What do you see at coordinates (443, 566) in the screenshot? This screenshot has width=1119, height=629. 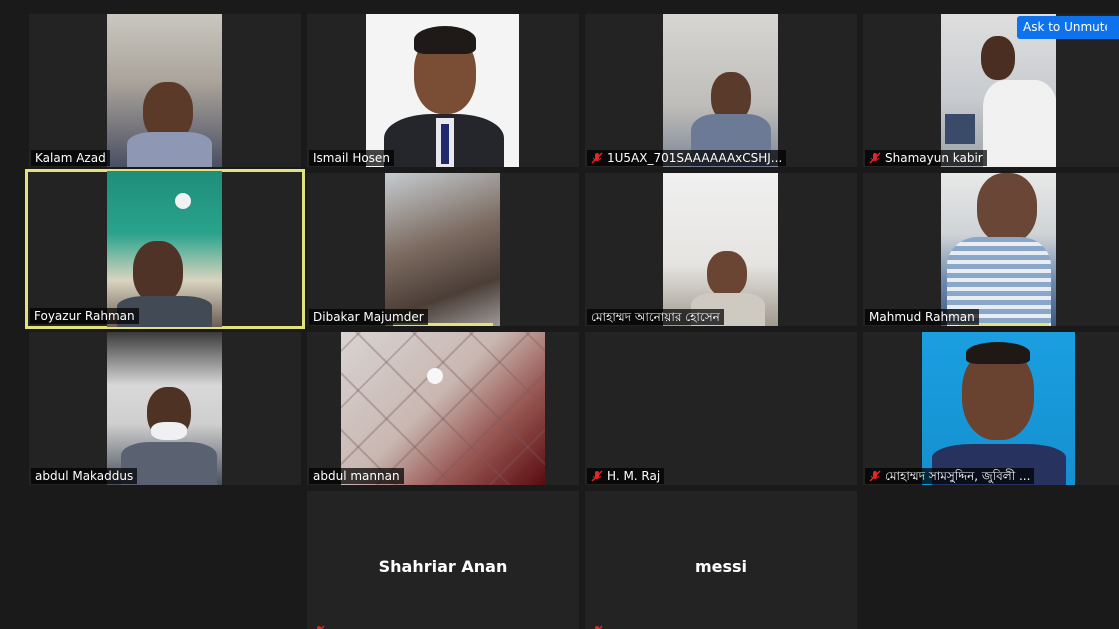 I see `participant-display-name: Shahriar Anan` at bounding box center [443, 566].